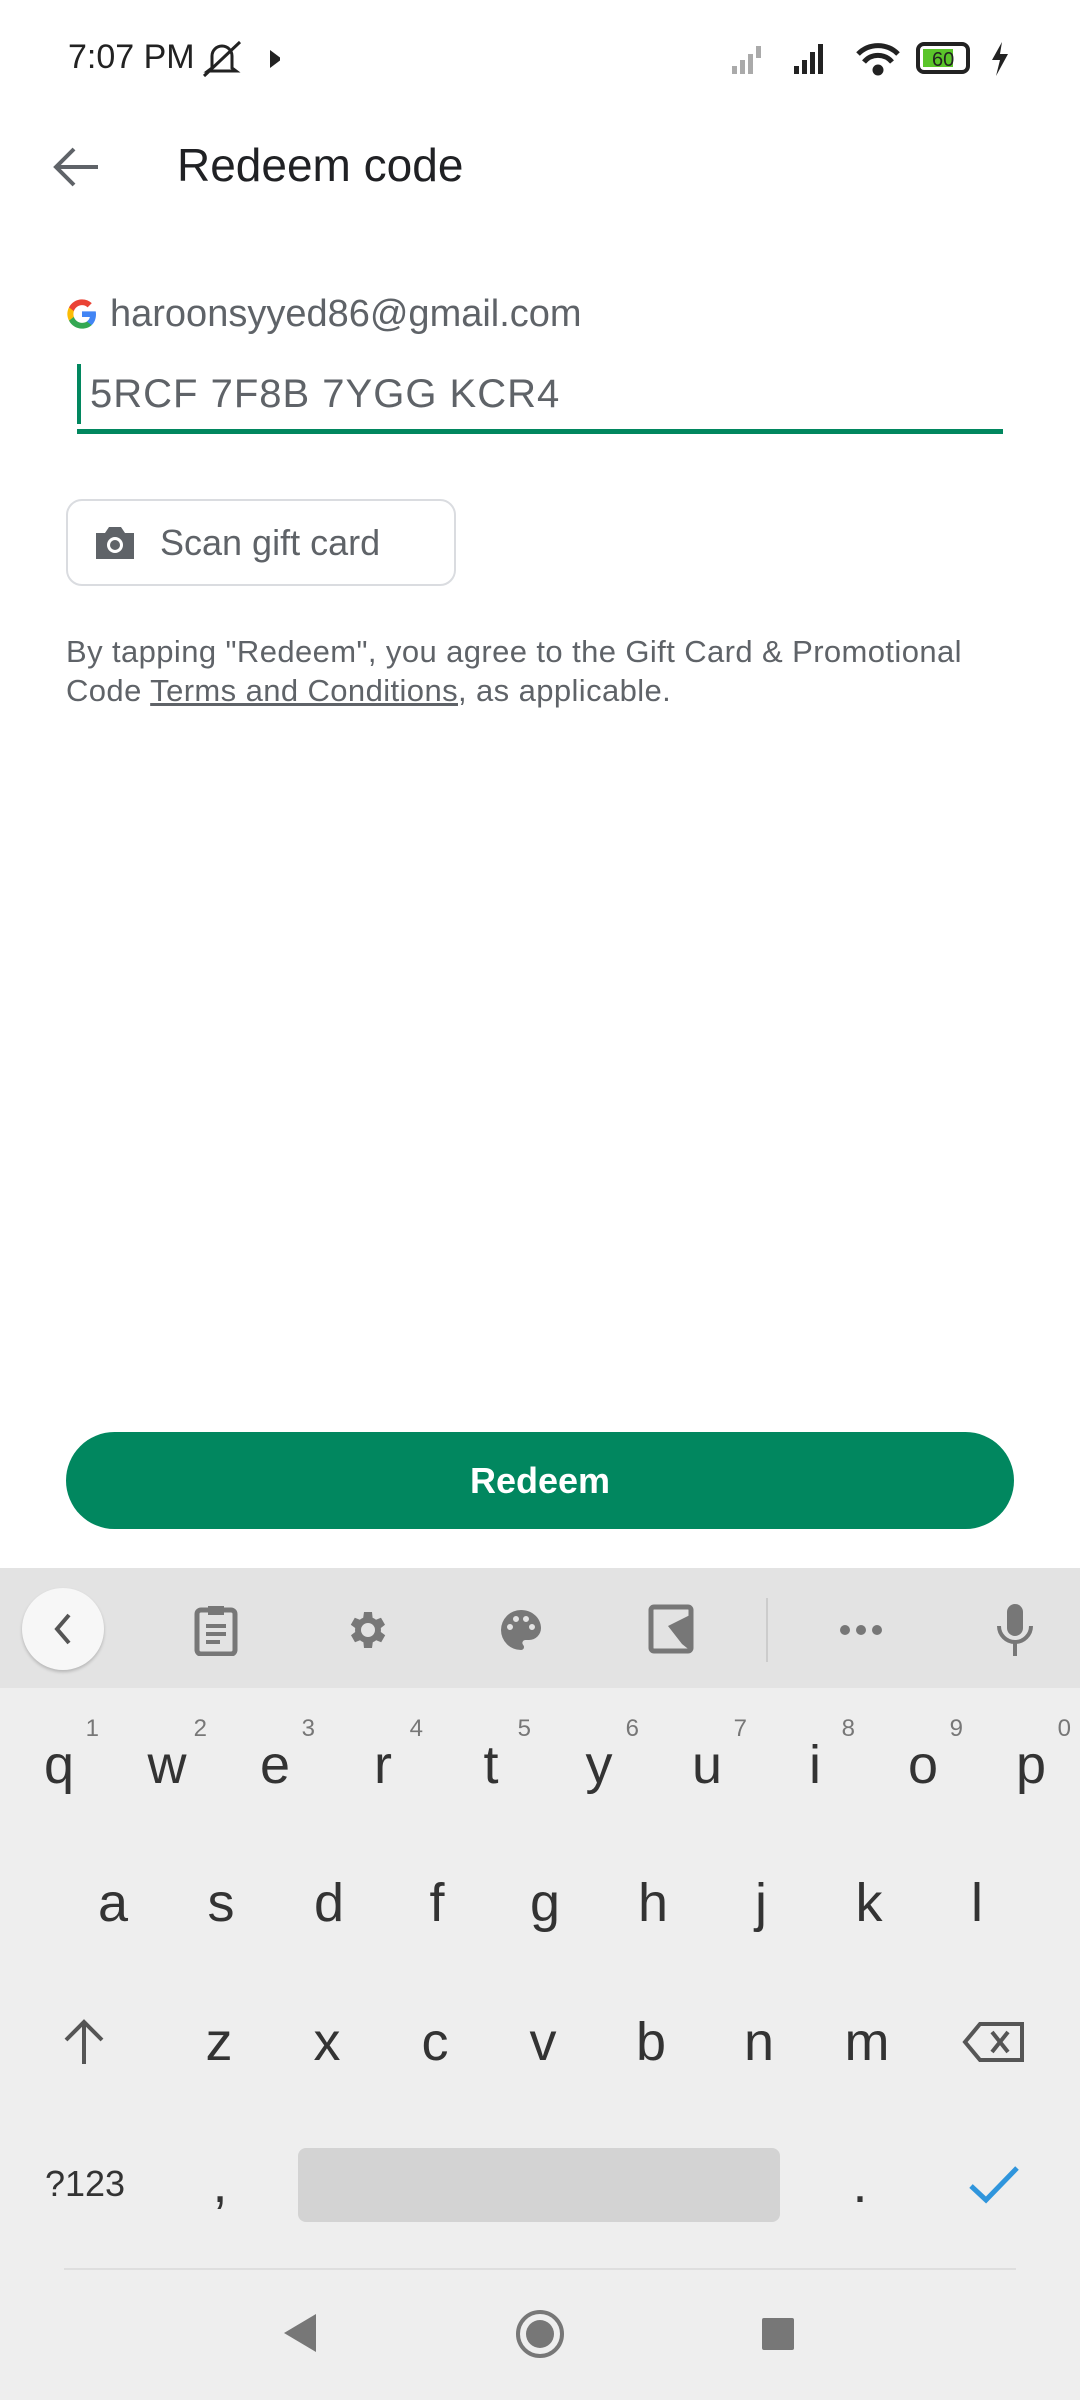 The height and width of the screenshot is (2400, 1080). Describe the element at coordinates (84, 2042) in the screenshot. I see `shift-key` at that location.